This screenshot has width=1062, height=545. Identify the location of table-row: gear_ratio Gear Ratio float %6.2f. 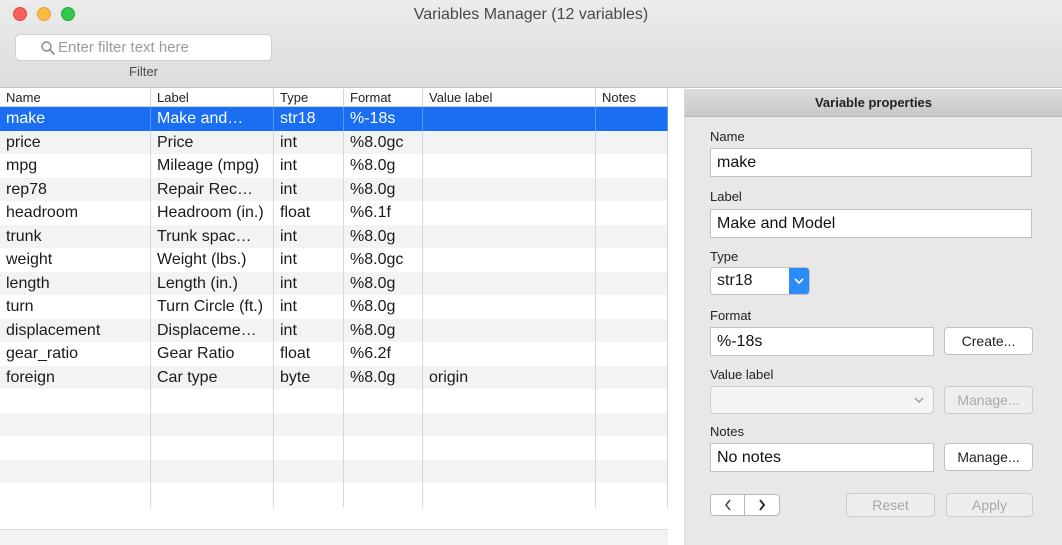
(334, 354).